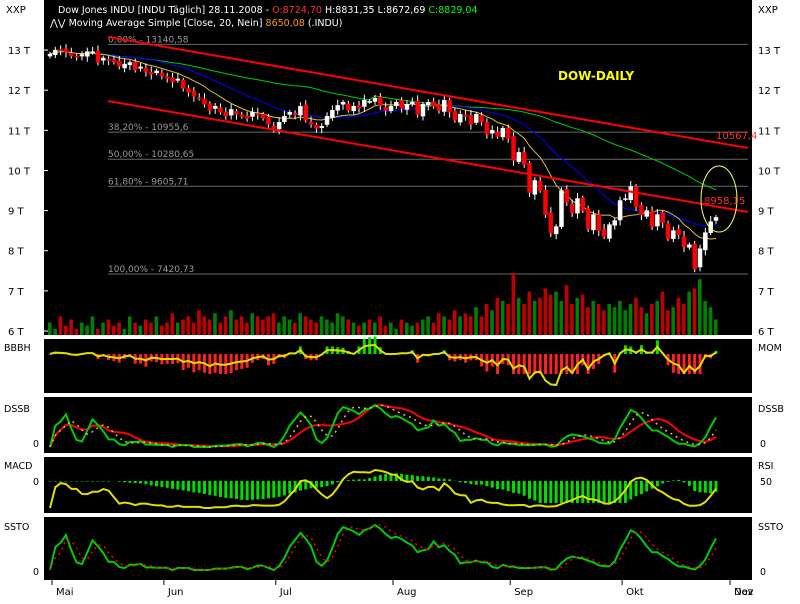 This screenshot has width=800, height=604. What do you see at coordinates (16, 10) in the screenshot?
I see `corner-label-left: XXP` at bounding box center [16, 10].